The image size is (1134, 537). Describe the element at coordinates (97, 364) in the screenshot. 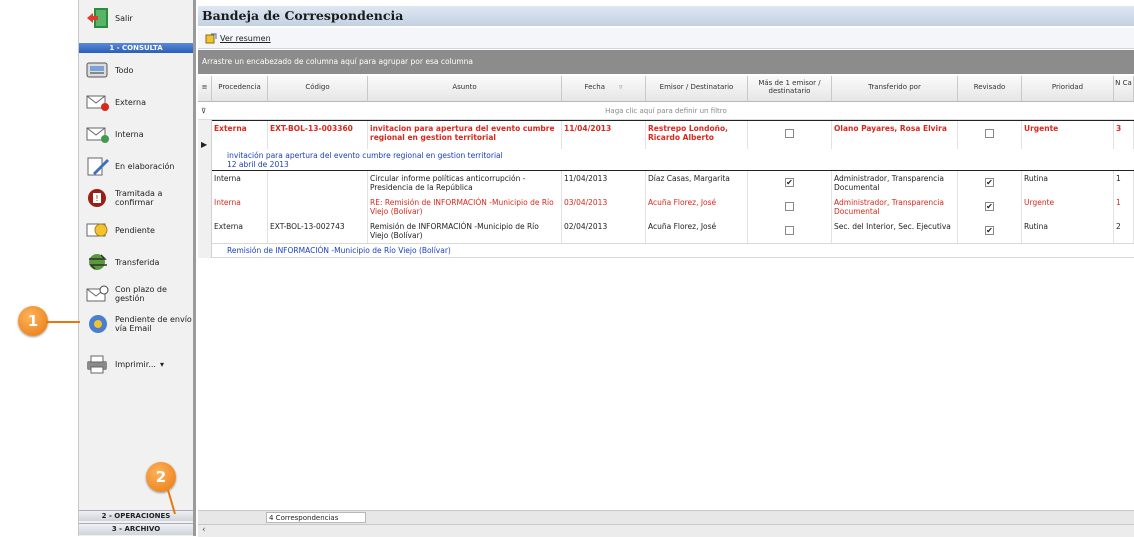

I see `printer-icon` at that location.